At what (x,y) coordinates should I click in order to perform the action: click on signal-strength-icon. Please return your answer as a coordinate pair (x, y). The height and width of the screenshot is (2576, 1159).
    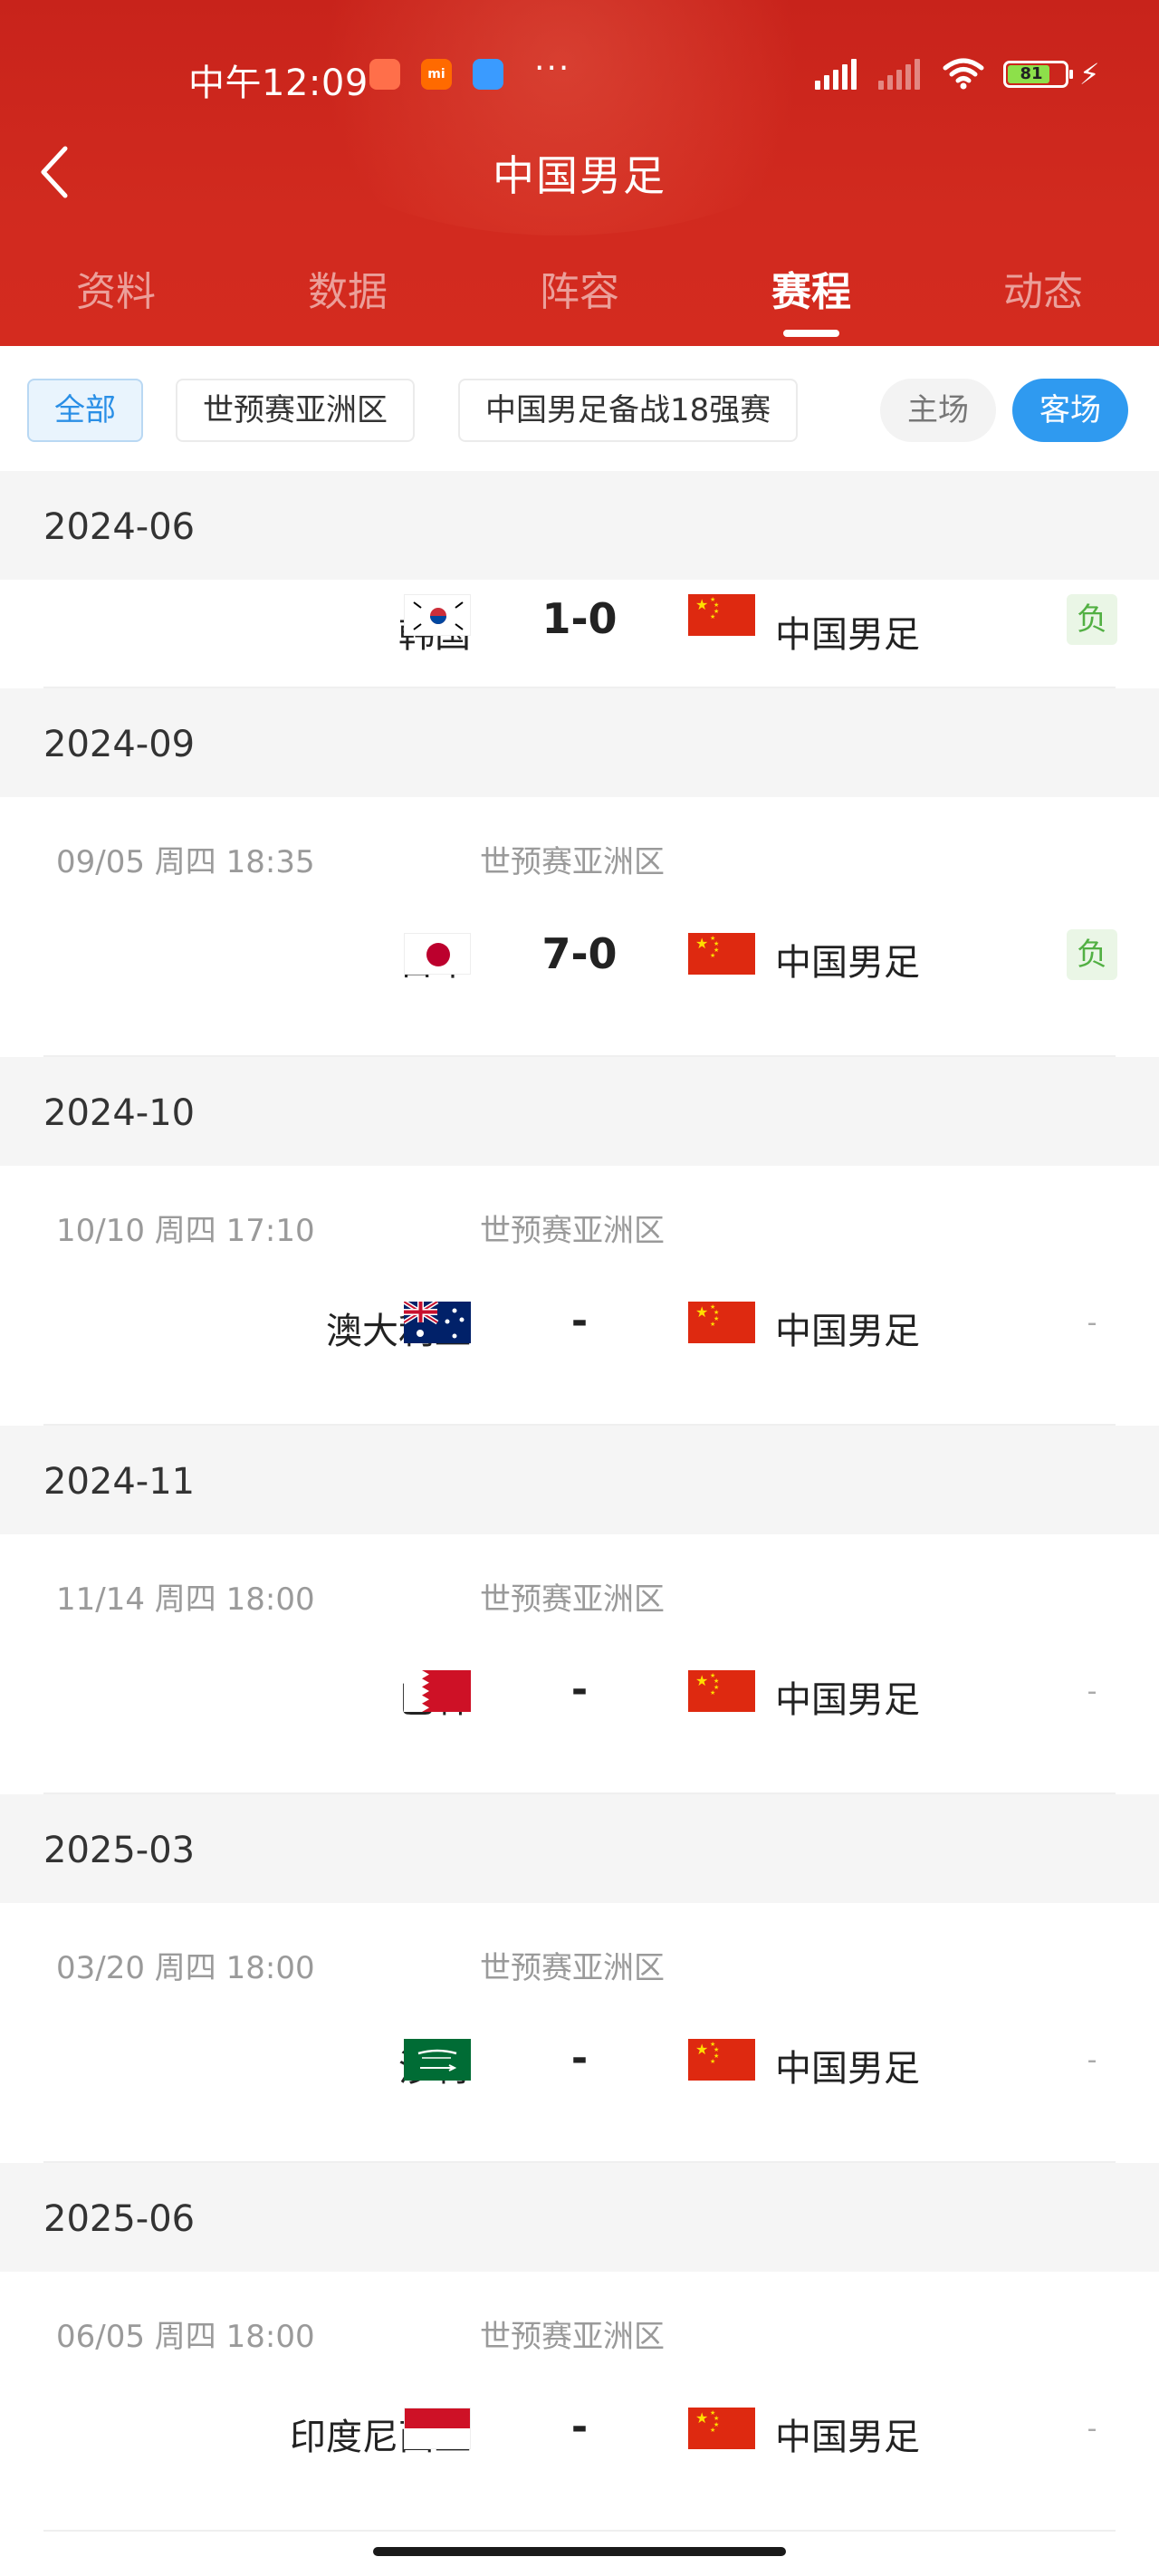
    Looking at the image, I should click on (836, 73).